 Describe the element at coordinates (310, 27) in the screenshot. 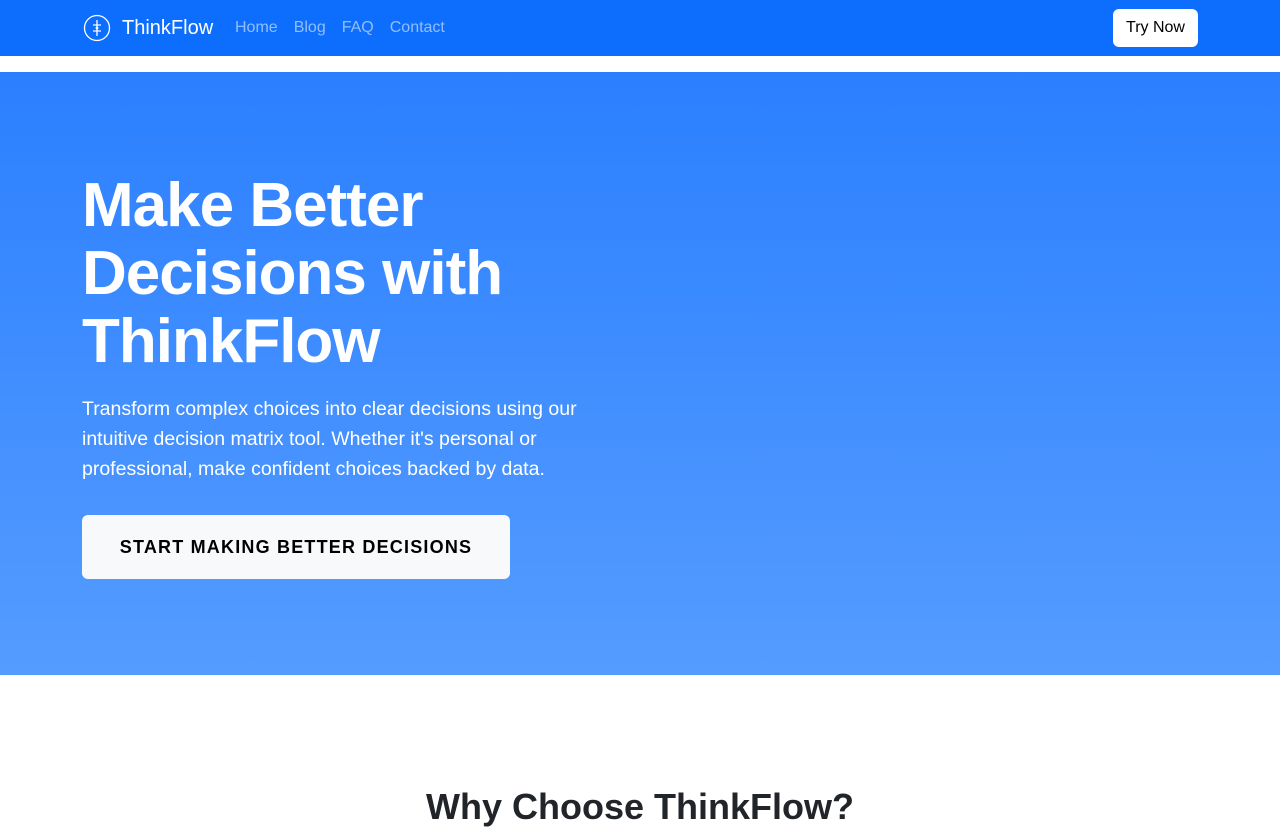

I see `nav-link-blog: Blog` at that location.